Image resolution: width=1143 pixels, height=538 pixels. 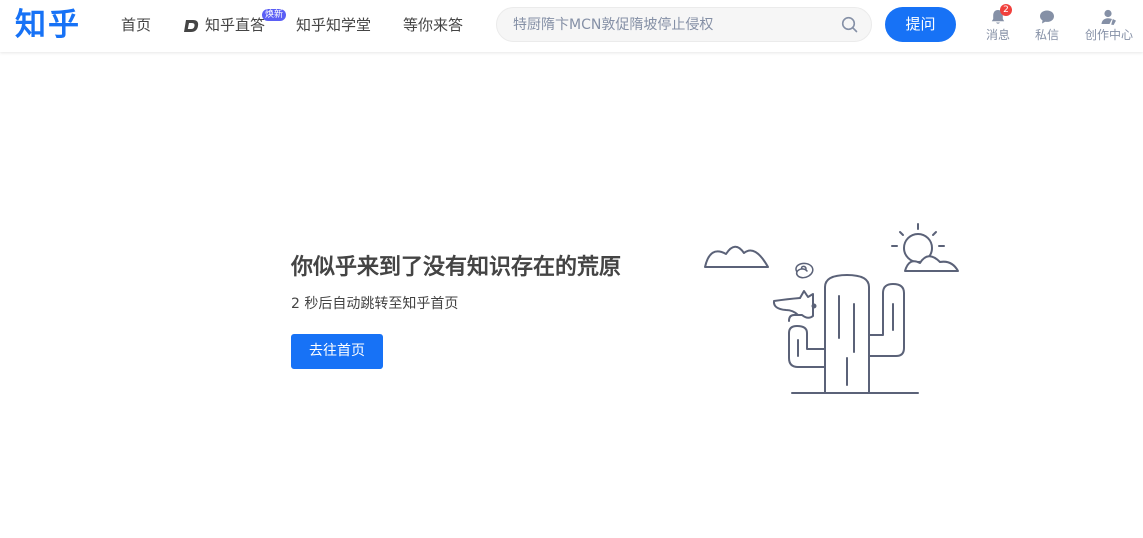 I want to click on nav-zhida: 知乎直答 焕新, so click(x=235, y=22).